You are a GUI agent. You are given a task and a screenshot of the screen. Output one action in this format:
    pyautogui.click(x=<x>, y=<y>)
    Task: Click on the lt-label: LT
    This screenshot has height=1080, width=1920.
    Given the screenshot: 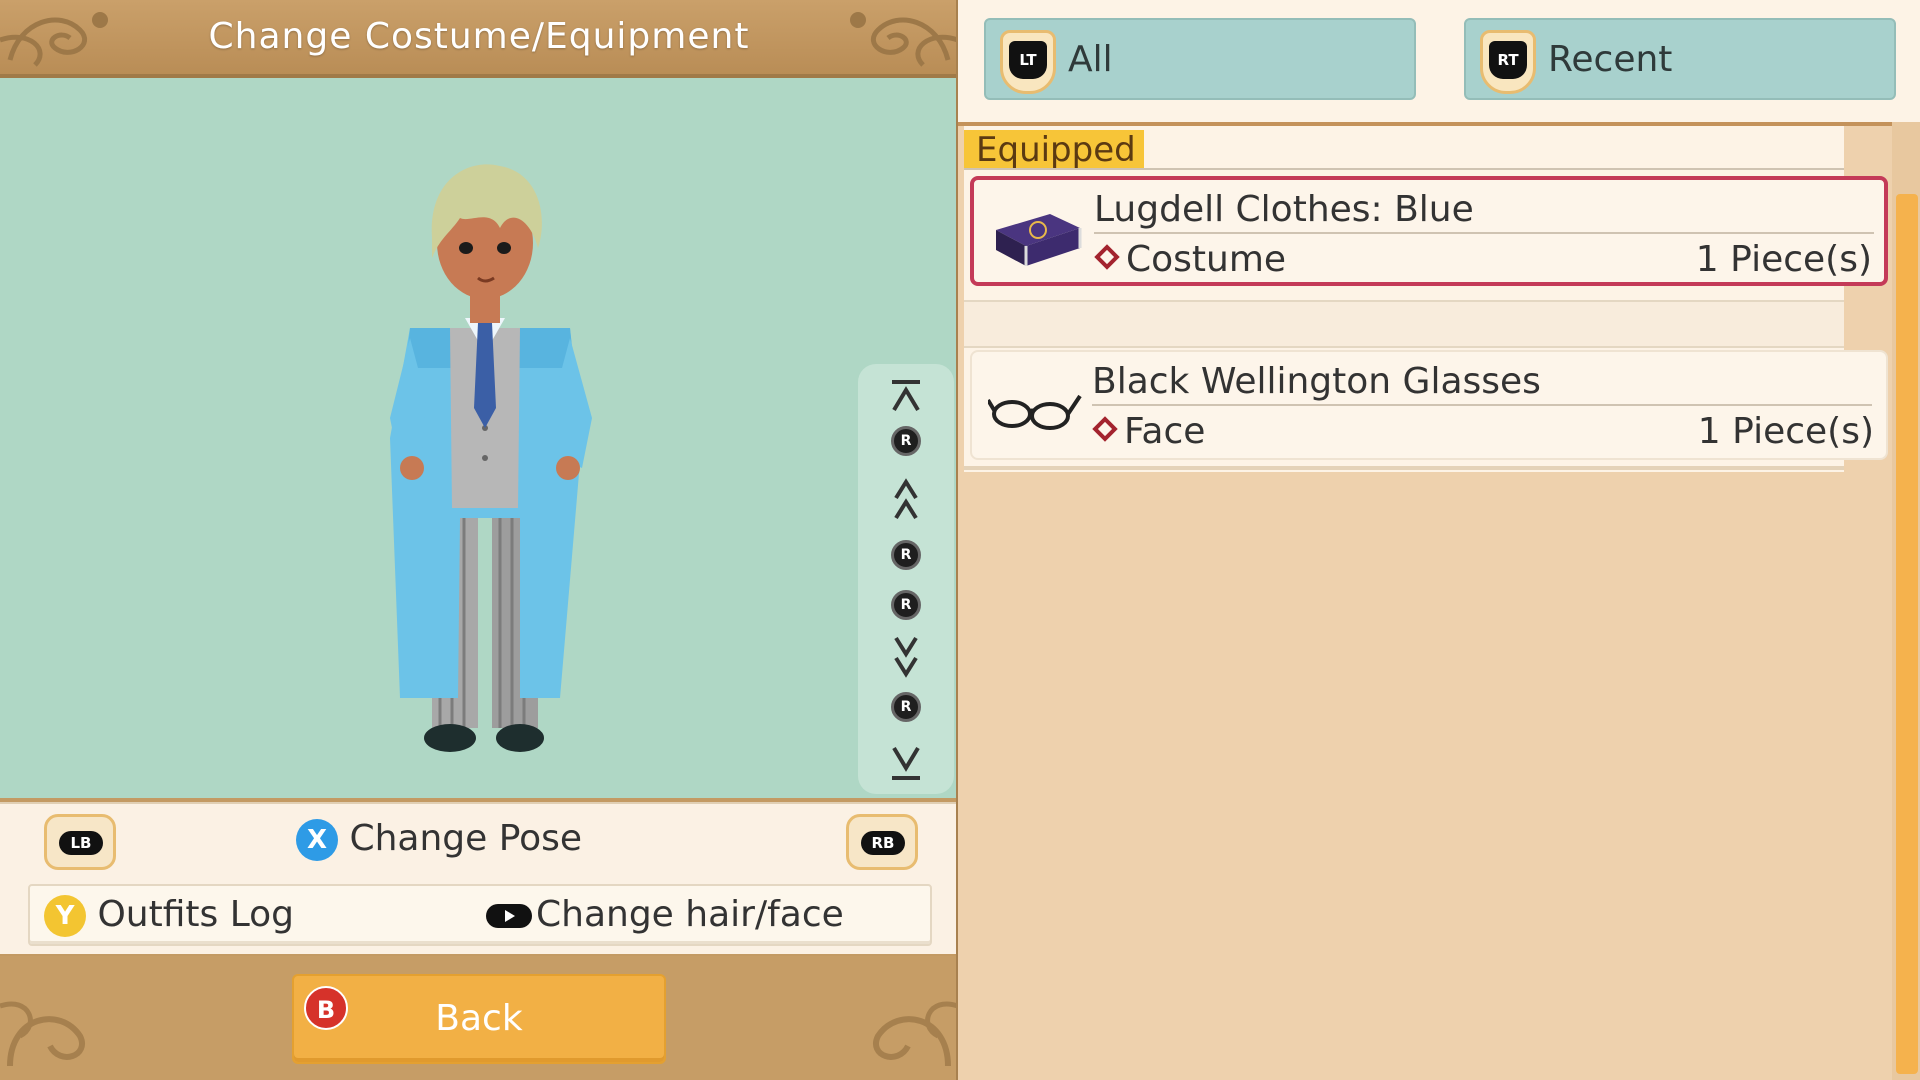 What is the action you would take?
    pyautogui.click(x=1028, y=60)
    